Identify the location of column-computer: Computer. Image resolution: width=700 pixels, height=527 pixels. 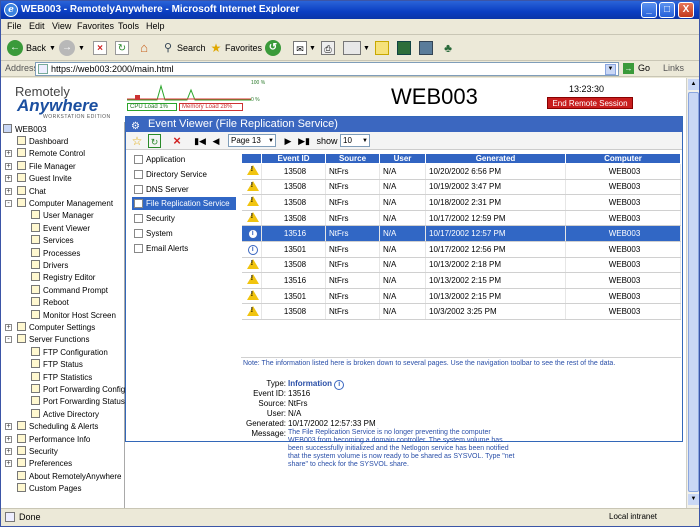
(623, 158).